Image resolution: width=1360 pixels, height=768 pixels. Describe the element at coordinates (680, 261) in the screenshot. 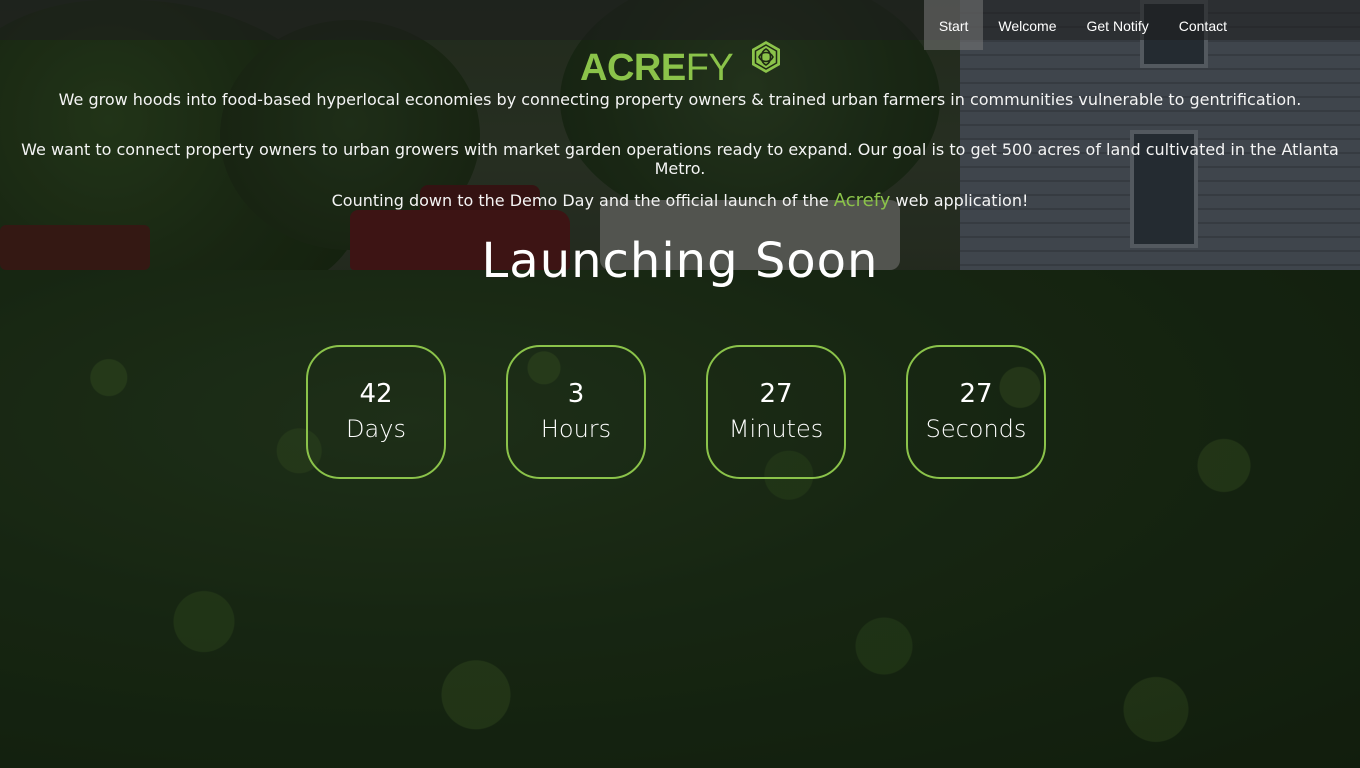

I see `page-headline: Launching Soon` at that location.